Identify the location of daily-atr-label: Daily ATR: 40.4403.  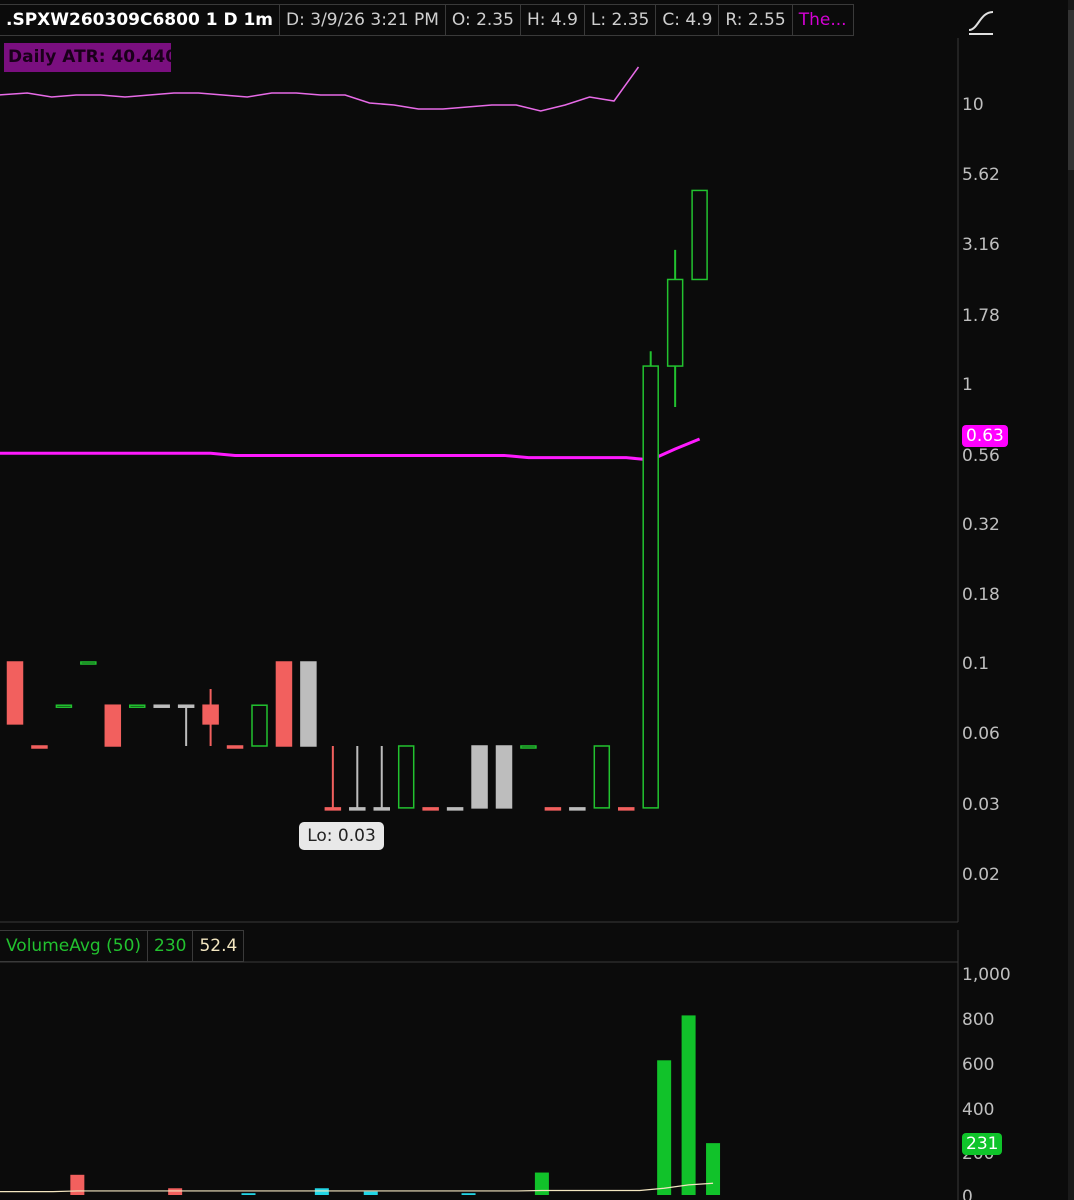
(87, 57).